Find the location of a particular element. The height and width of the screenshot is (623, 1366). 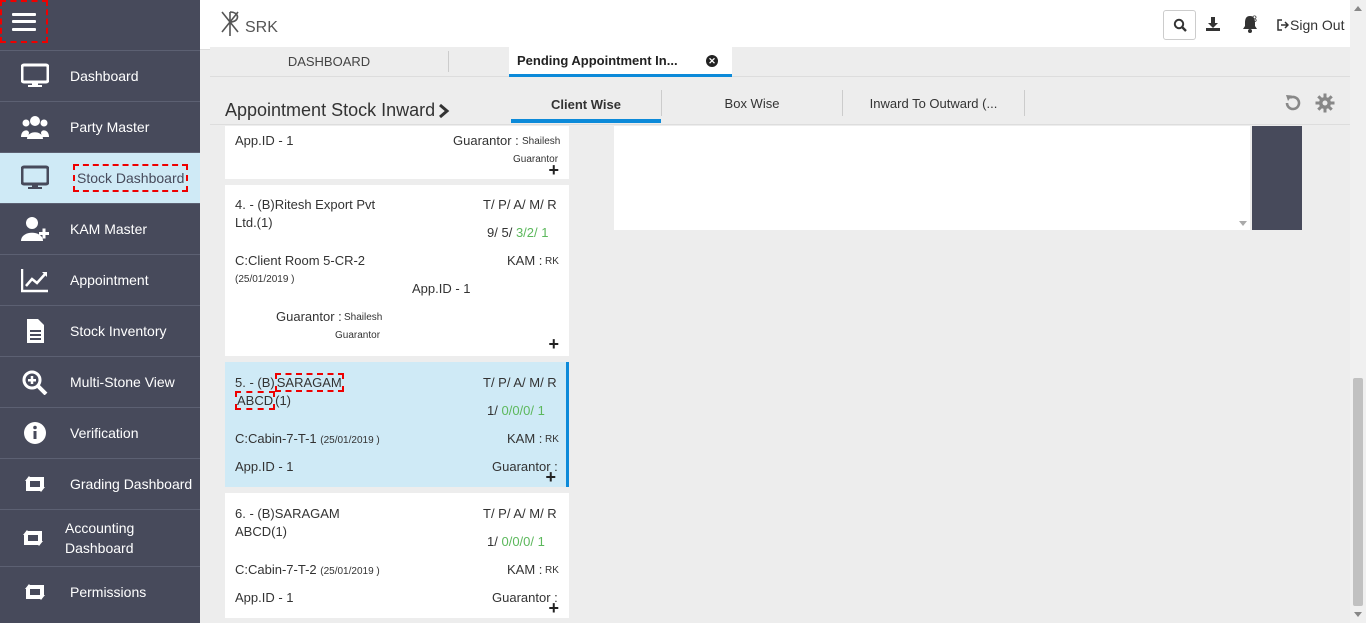

sidebar-item-stock-inventory: Stock Inventory is located at coordinates (100, 330).